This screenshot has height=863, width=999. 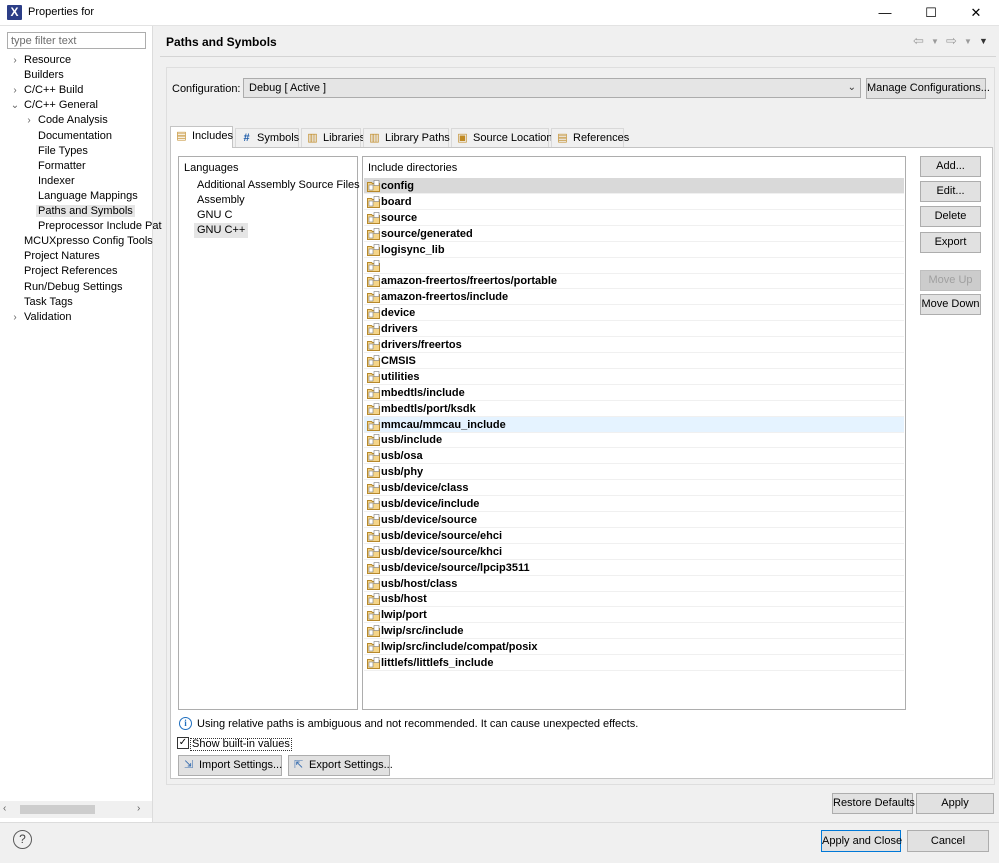 I want to click on include-directory-row: config, so click(x=634, y=186).